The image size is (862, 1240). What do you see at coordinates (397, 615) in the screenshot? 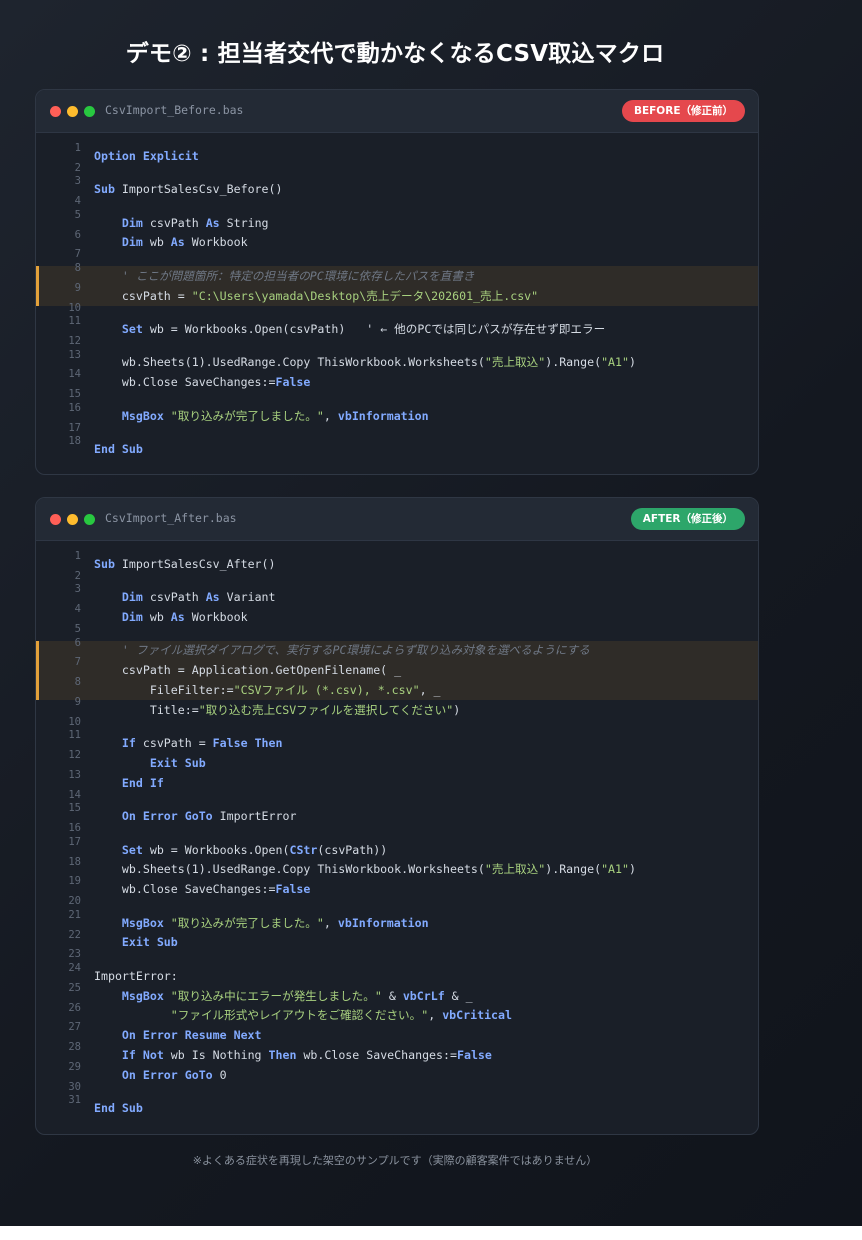
I see `code-line: 4 Dim wb As Workbook` at bounding box center [397, 615].